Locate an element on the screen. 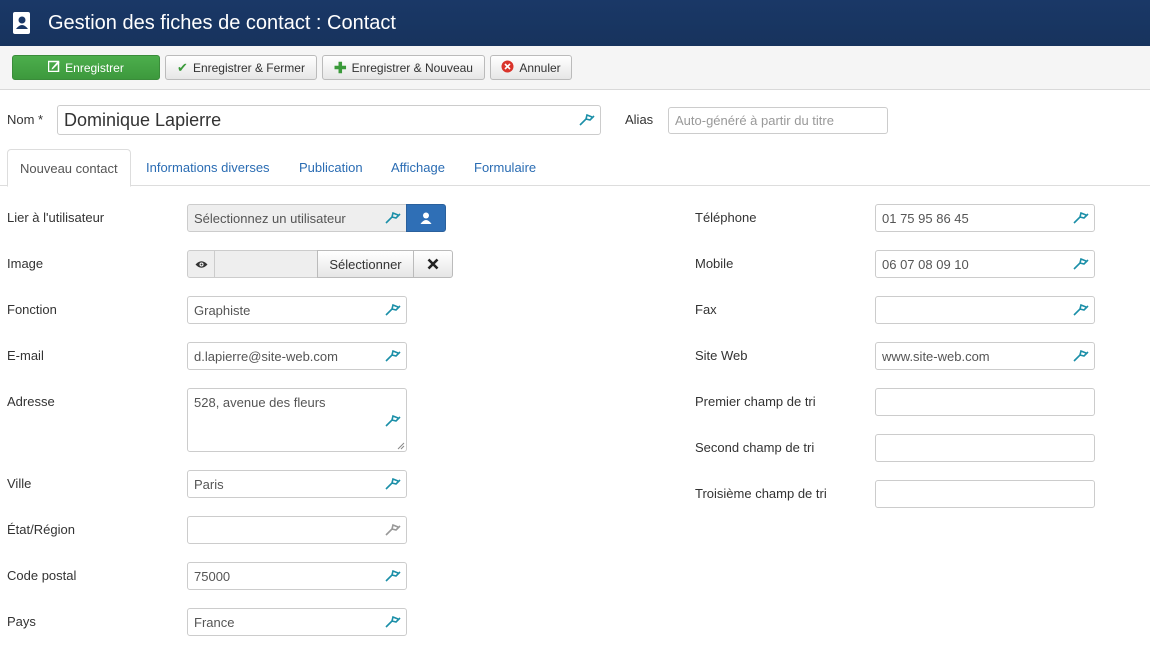  select-image-button: Sélectionner is located at coordinates (365, 264).